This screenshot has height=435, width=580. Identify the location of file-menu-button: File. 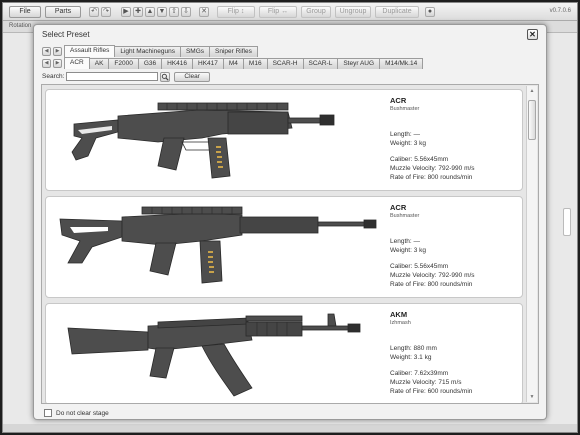
(25, 12).